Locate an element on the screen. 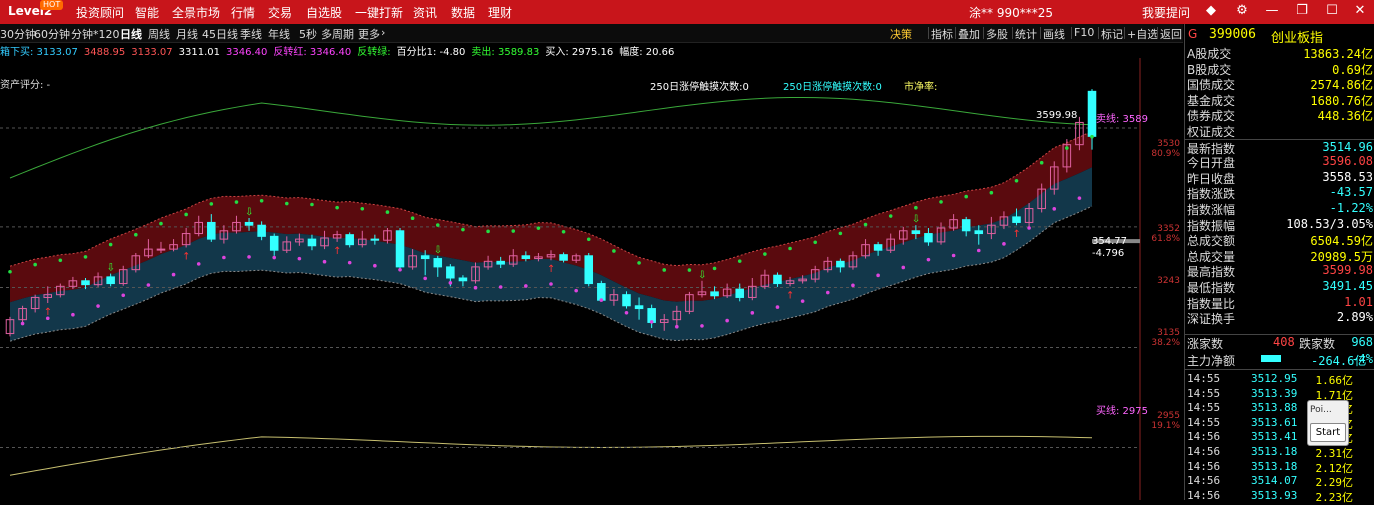 The image size is (1374, 505). quote-row: 指数涨幅 -1.22% is located at coordinates (1279, 209).